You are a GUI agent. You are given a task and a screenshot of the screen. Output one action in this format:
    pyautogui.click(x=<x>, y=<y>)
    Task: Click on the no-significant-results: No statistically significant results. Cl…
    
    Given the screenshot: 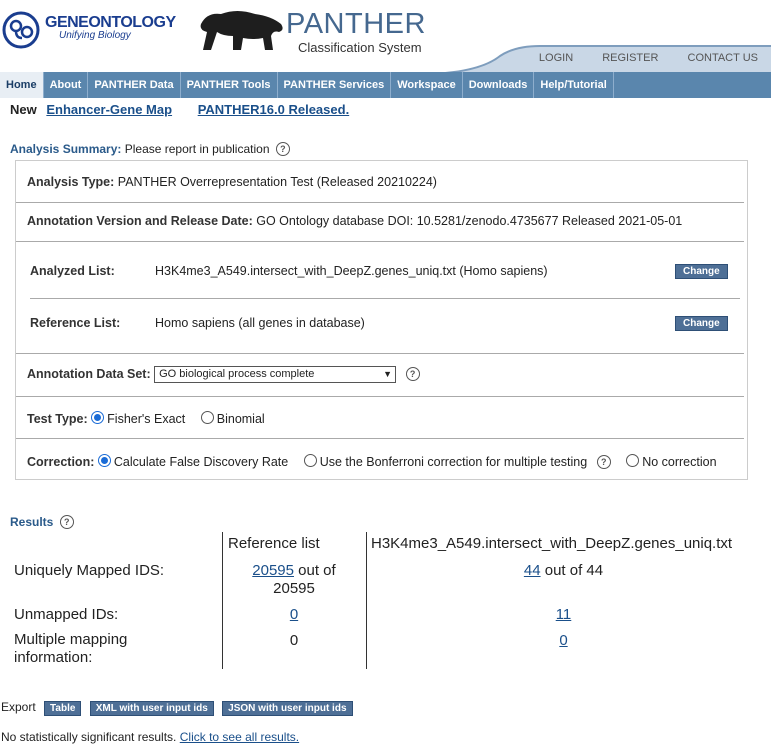 What is the action you would take?
    pyautogui.click(x=150, y=737)
    